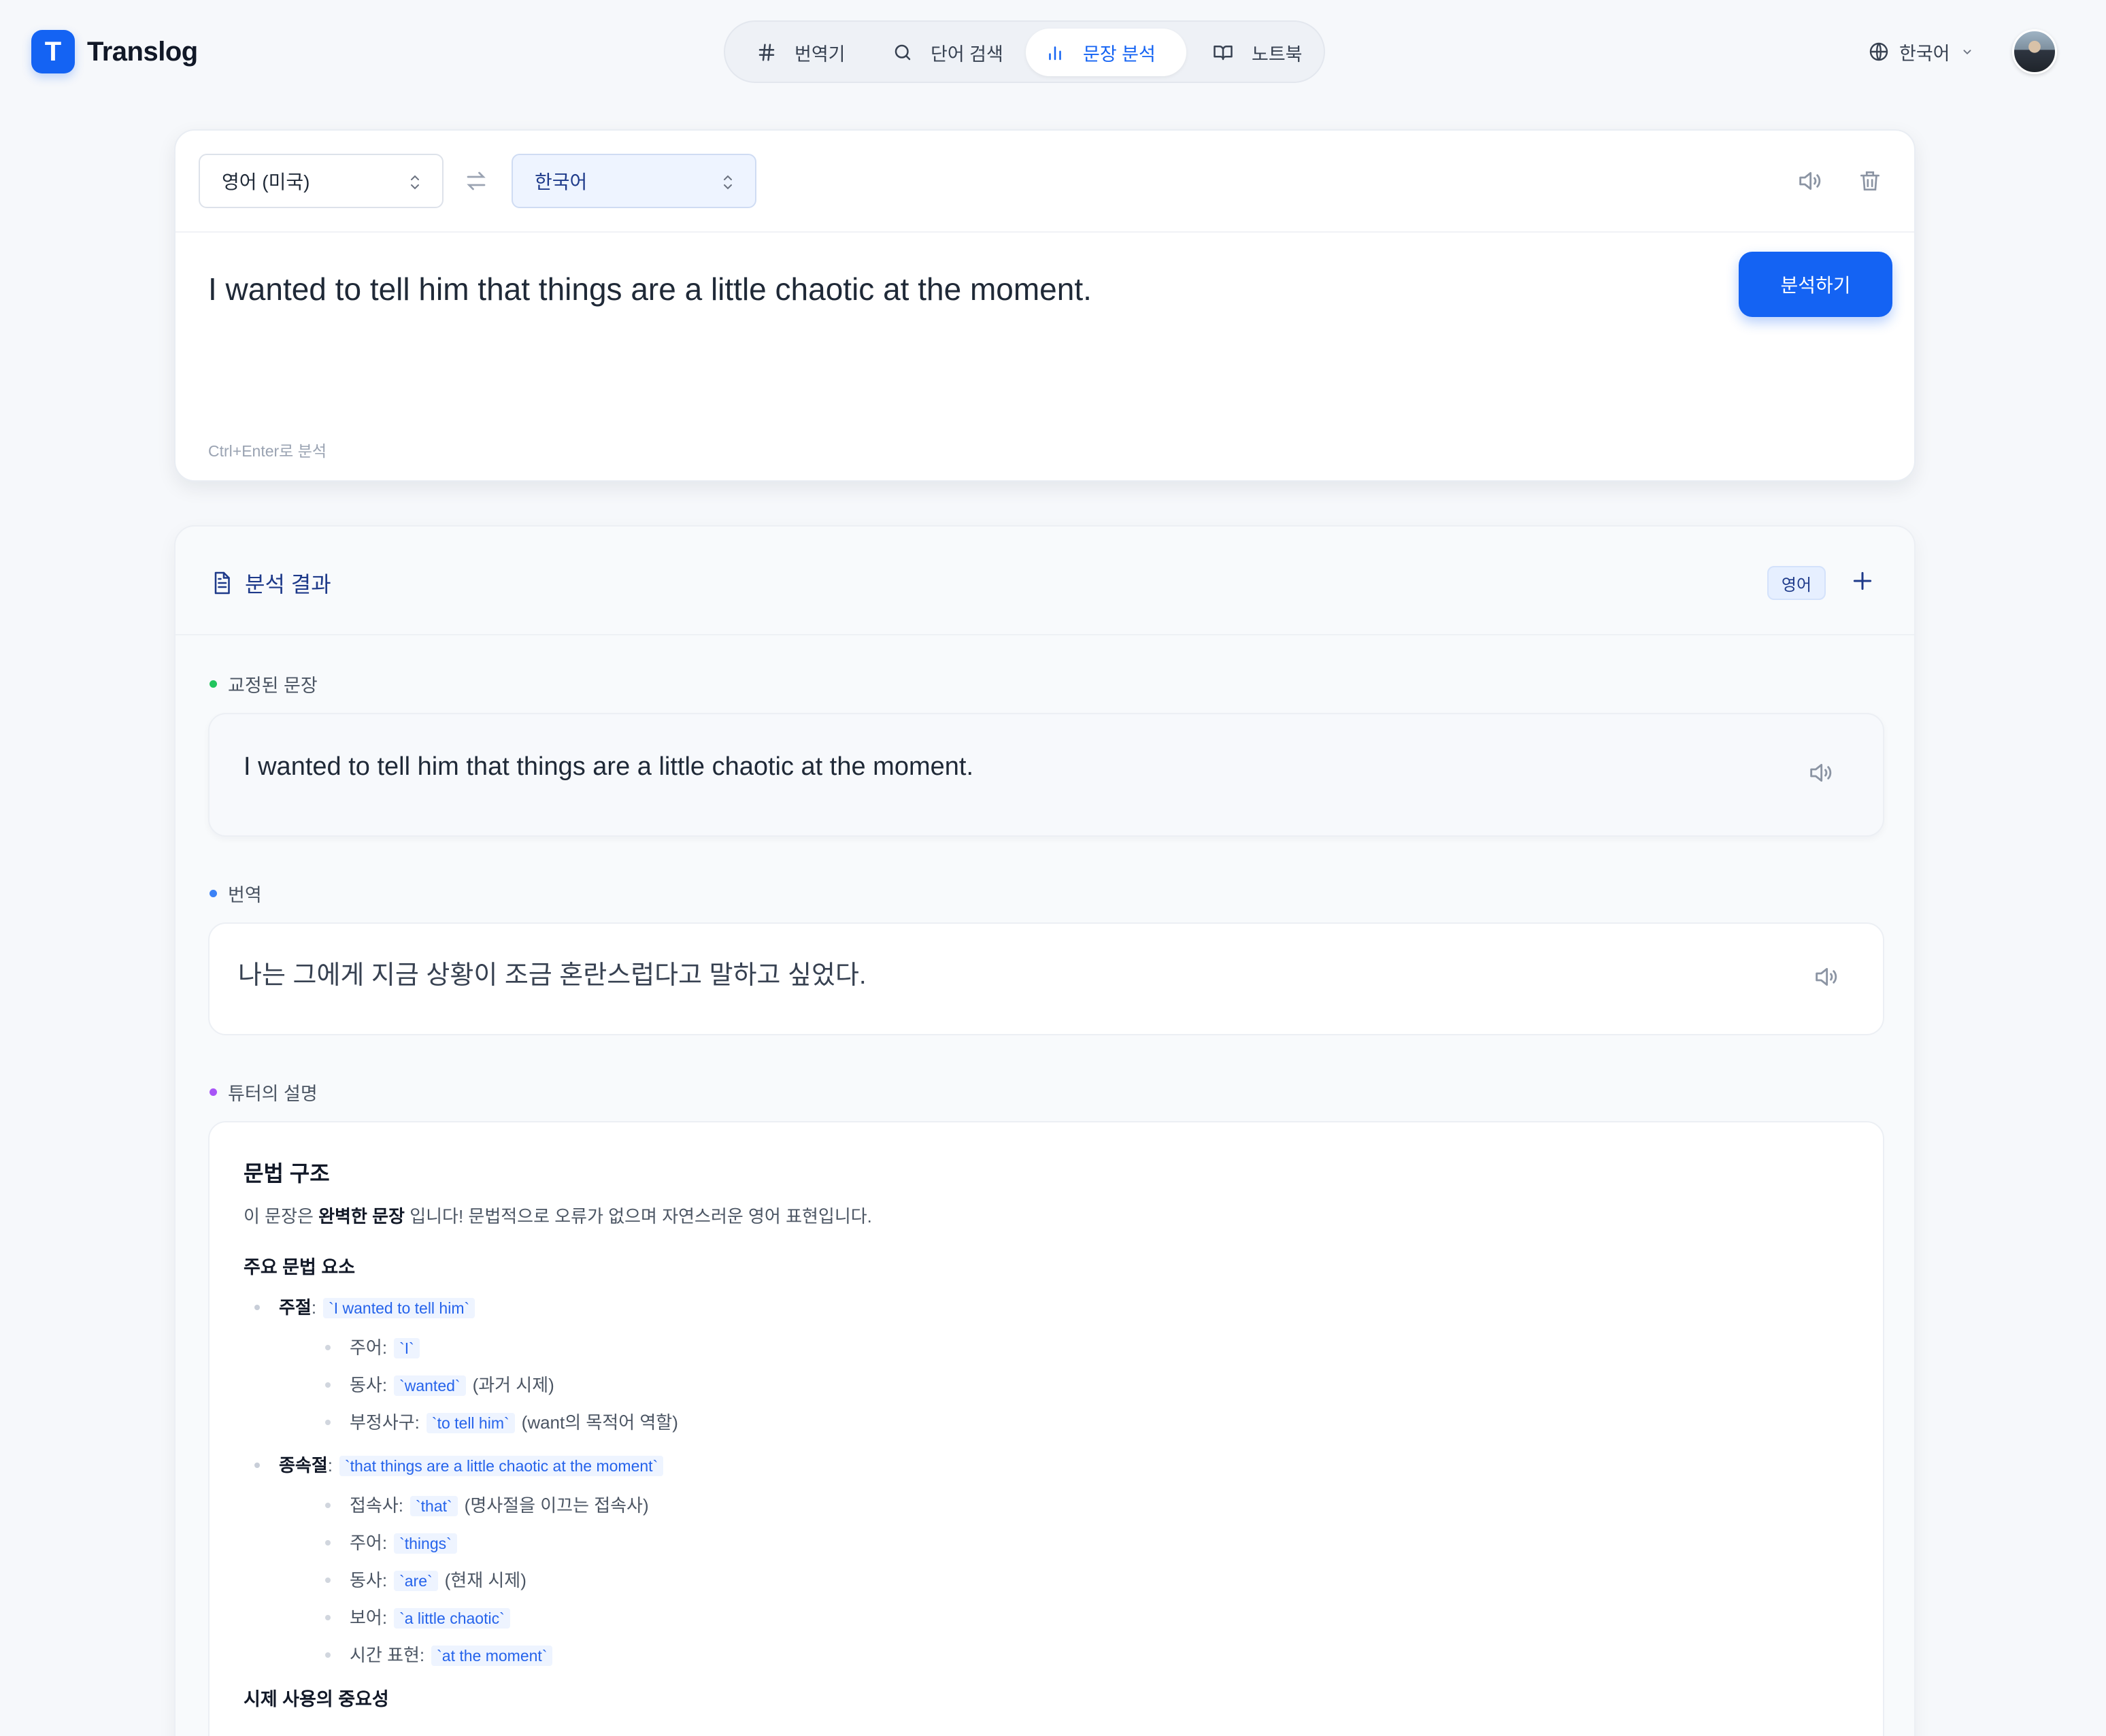 The width and height of the screenshot is (2106, 1736). I want to click on globe-icon, so click(1879, 52).